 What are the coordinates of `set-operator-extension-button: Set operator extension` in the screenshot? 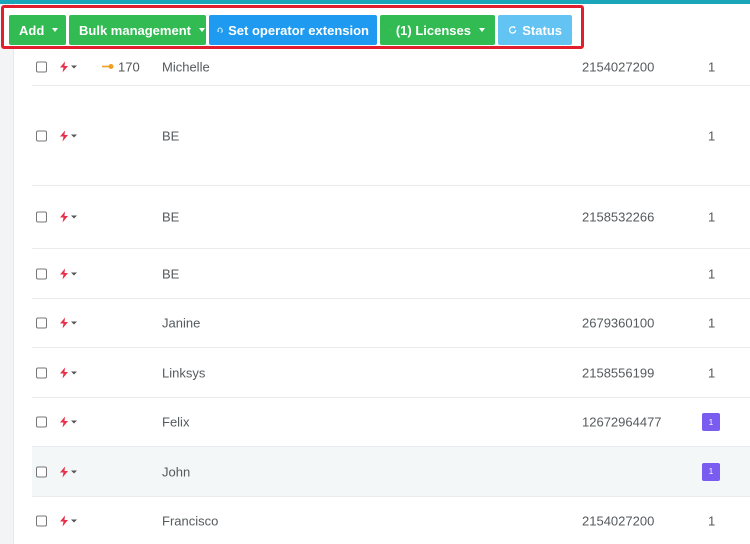 It's located at (293, 30).